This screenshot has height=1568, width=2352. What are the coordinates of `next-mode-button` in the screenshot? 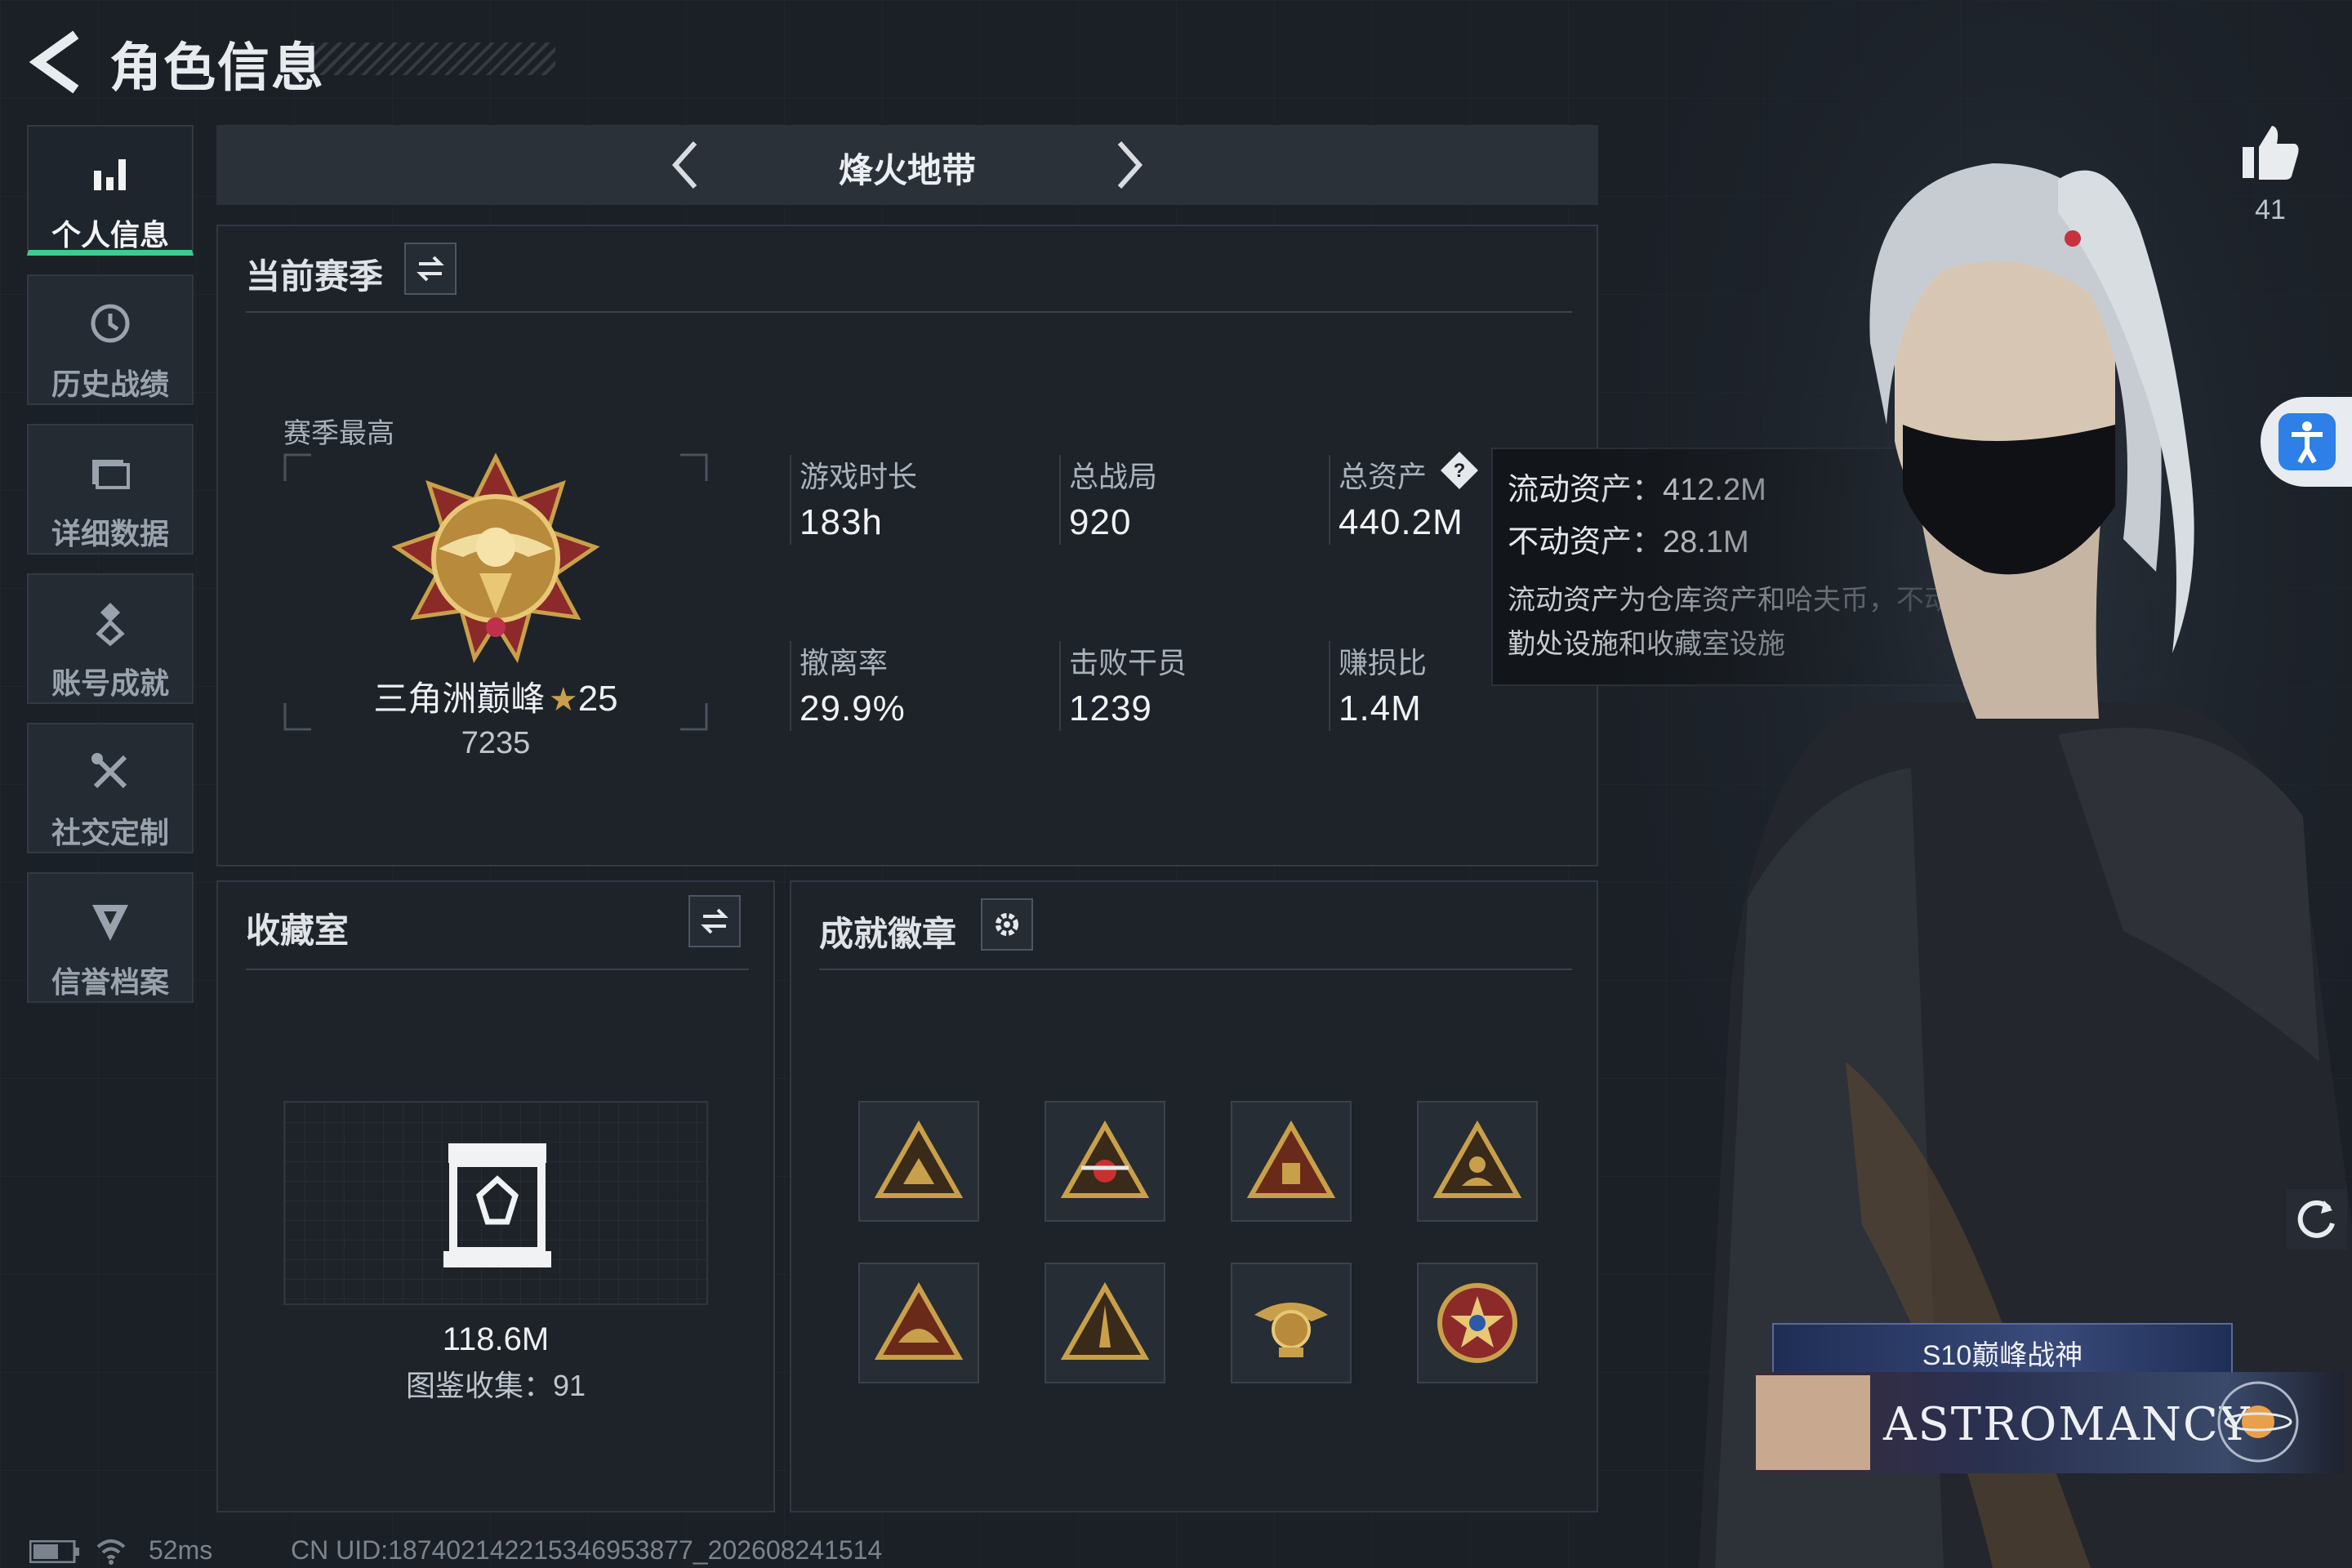 It's located at (1128, 165).